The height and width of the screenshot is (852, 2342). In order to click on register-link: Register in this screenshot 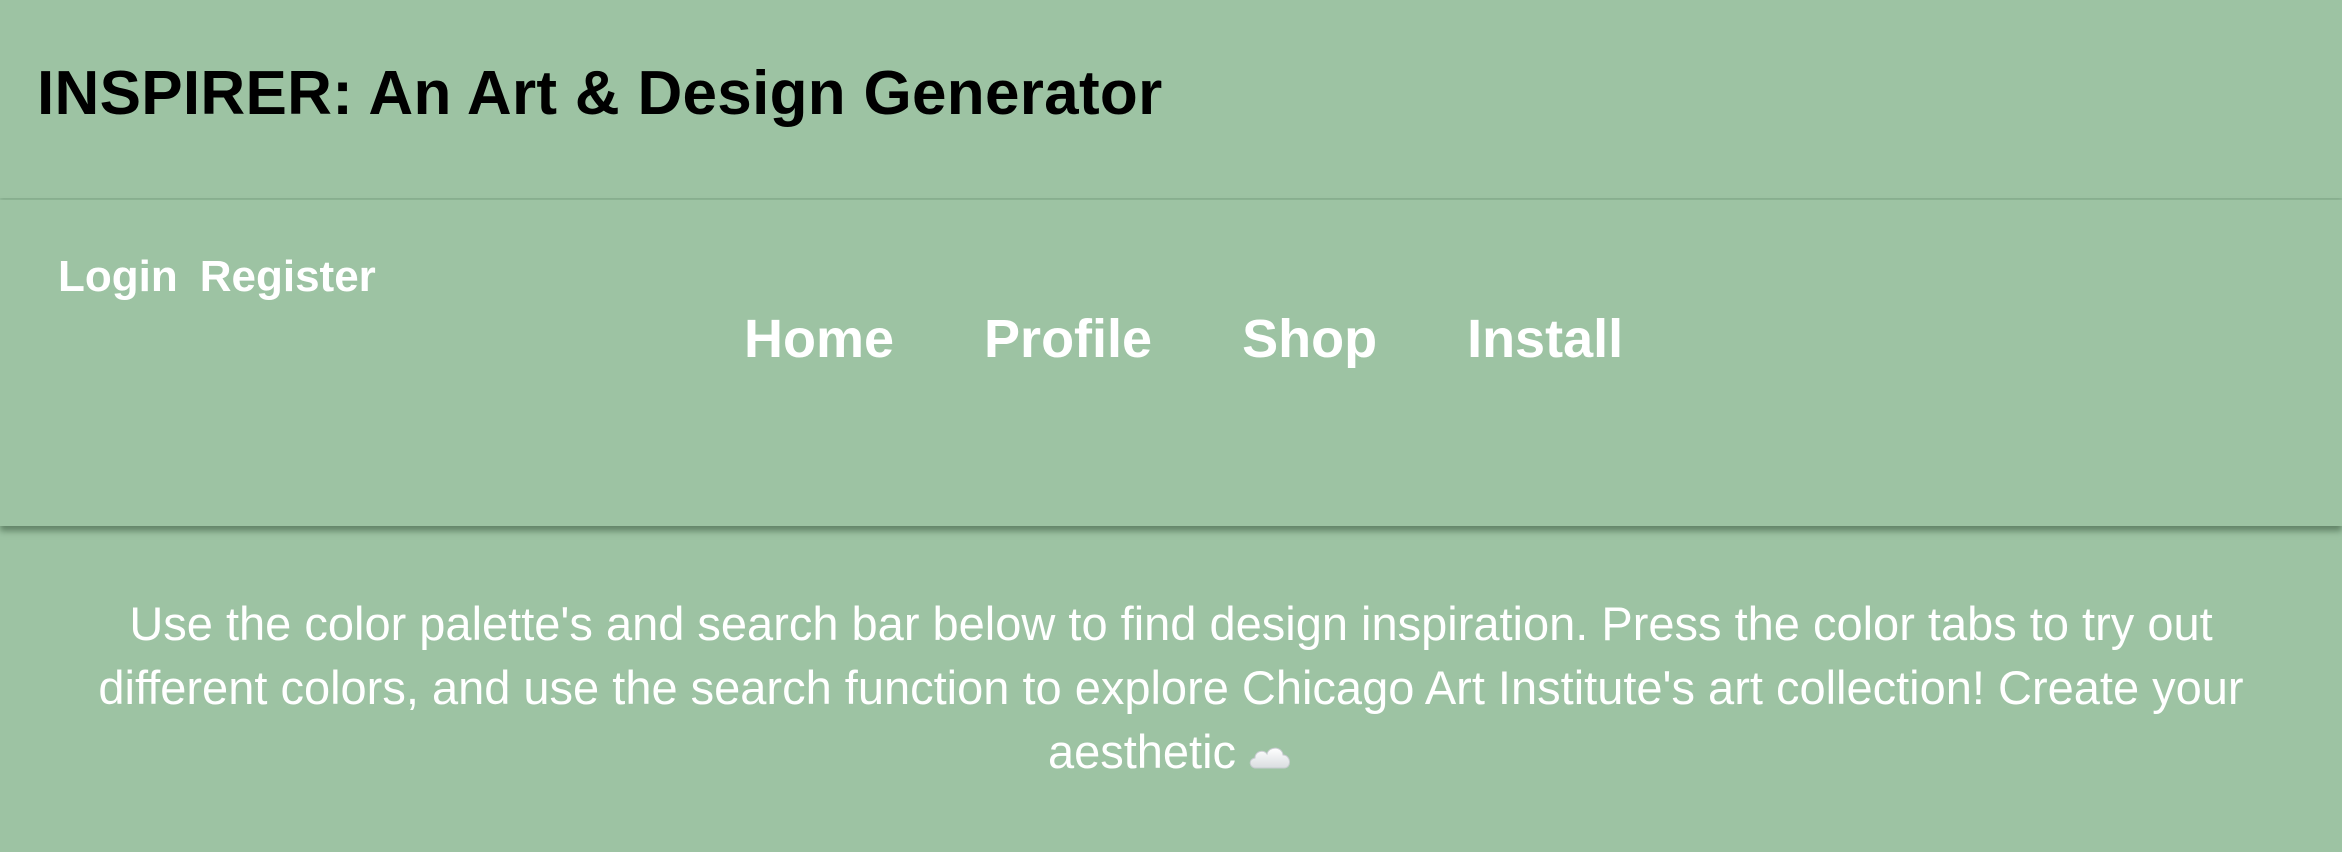, I will do `click(288, 277)`.